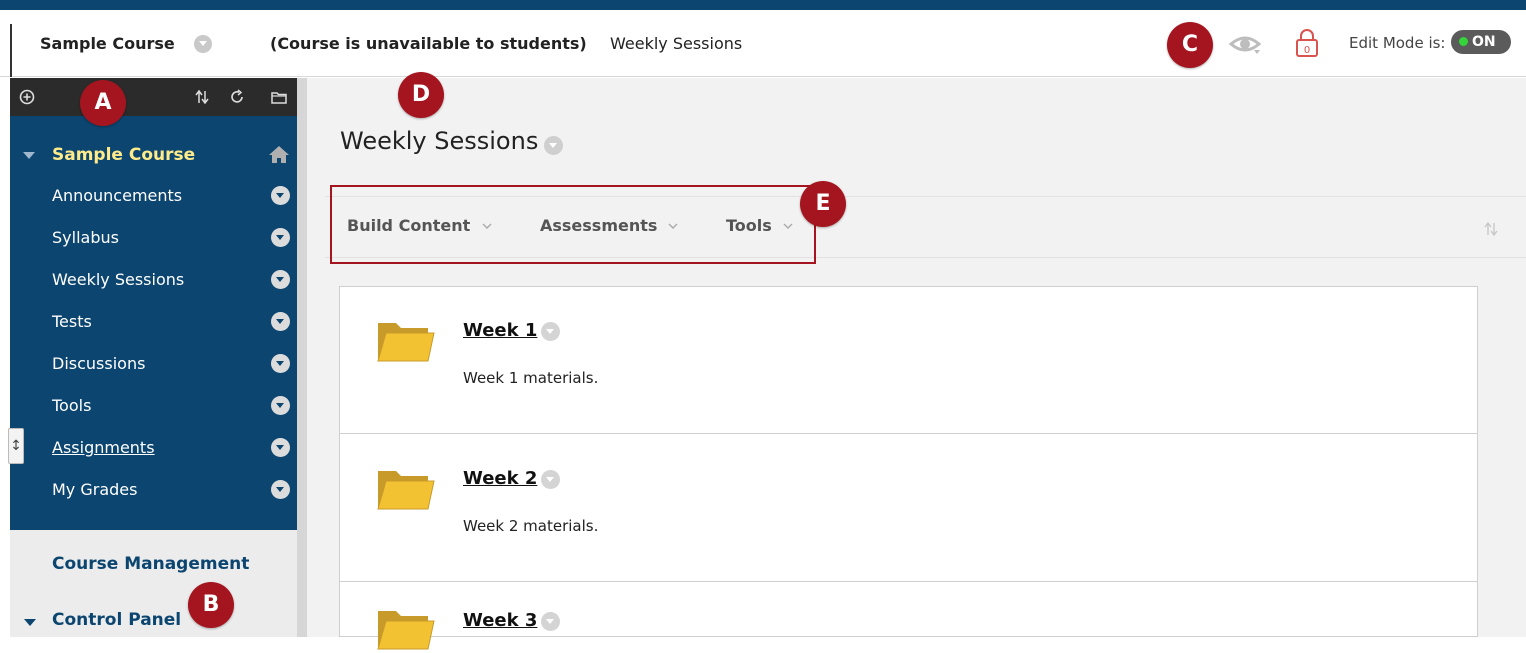 Image resolution: width=1526 pixels, height=653 pixels. Describe the element at coordinates (1397, 43) in the screenshot. I see `edit-mode-label: Edit Mode is:` at that location.